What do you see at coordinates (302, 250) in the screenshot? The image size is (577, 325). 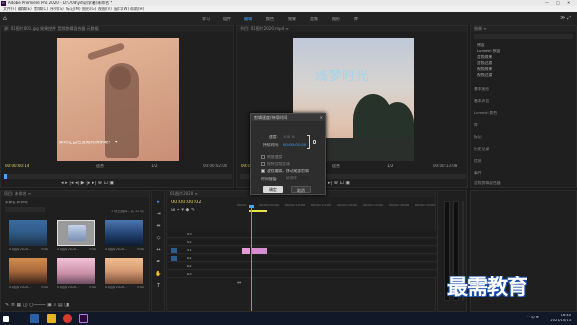 I see `track-v1: V1` at bounding box center [302, 250].